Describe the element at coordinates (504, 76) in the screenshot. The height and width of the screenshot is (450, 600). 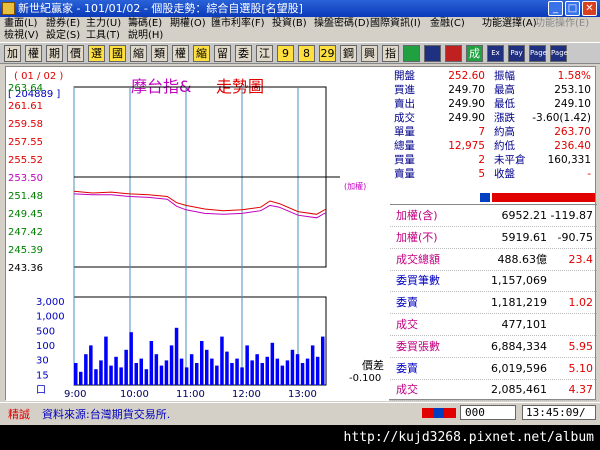
I see `quote-label: 振幅` at that location.